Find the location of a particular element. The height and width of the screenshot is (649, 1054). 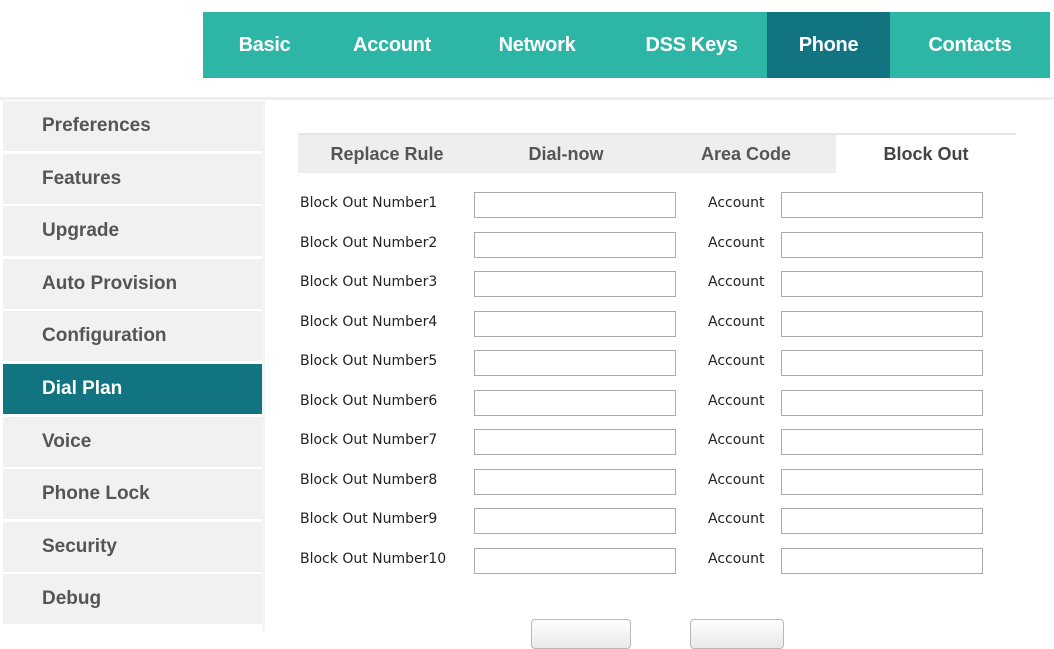

sidebar-item-configuration: Configuration is located at coordinates (132, 336).